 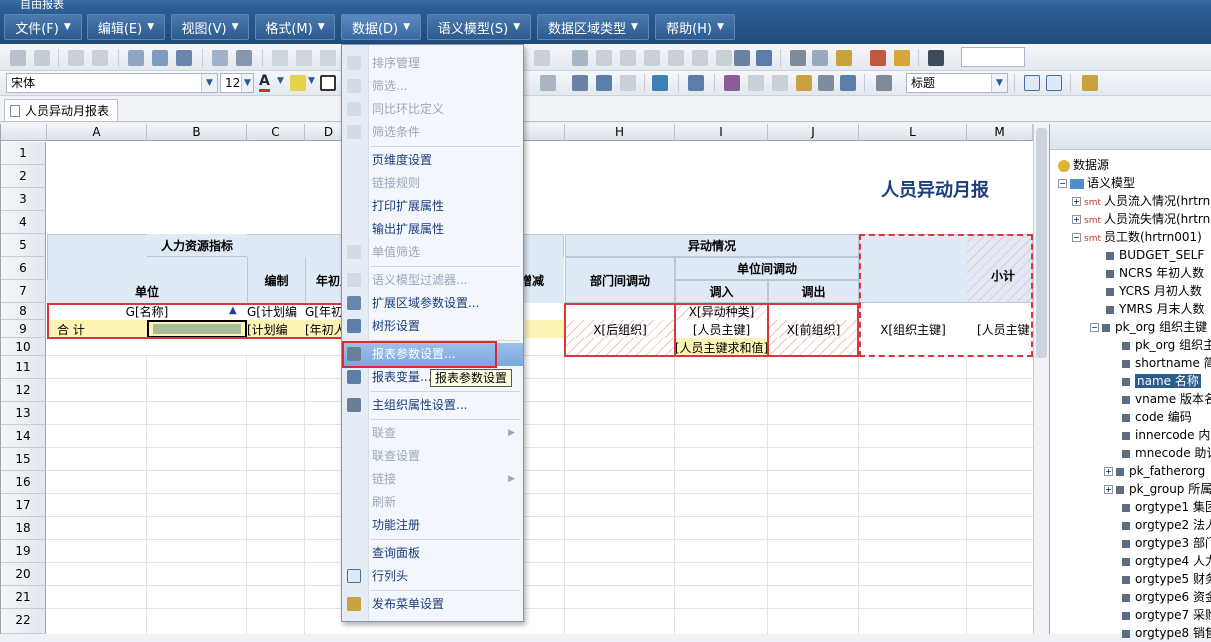 I want to click on cell-unit: 单位, so click(x=147, y=291).